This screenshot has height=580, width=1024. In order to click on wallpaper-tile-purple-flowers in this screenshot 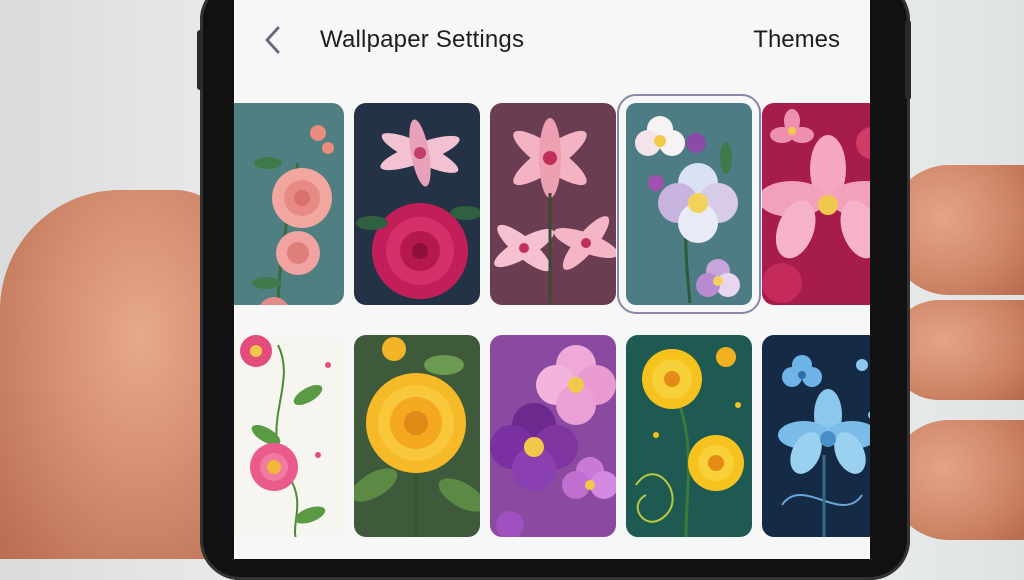, I will do `click(553, 436)`.